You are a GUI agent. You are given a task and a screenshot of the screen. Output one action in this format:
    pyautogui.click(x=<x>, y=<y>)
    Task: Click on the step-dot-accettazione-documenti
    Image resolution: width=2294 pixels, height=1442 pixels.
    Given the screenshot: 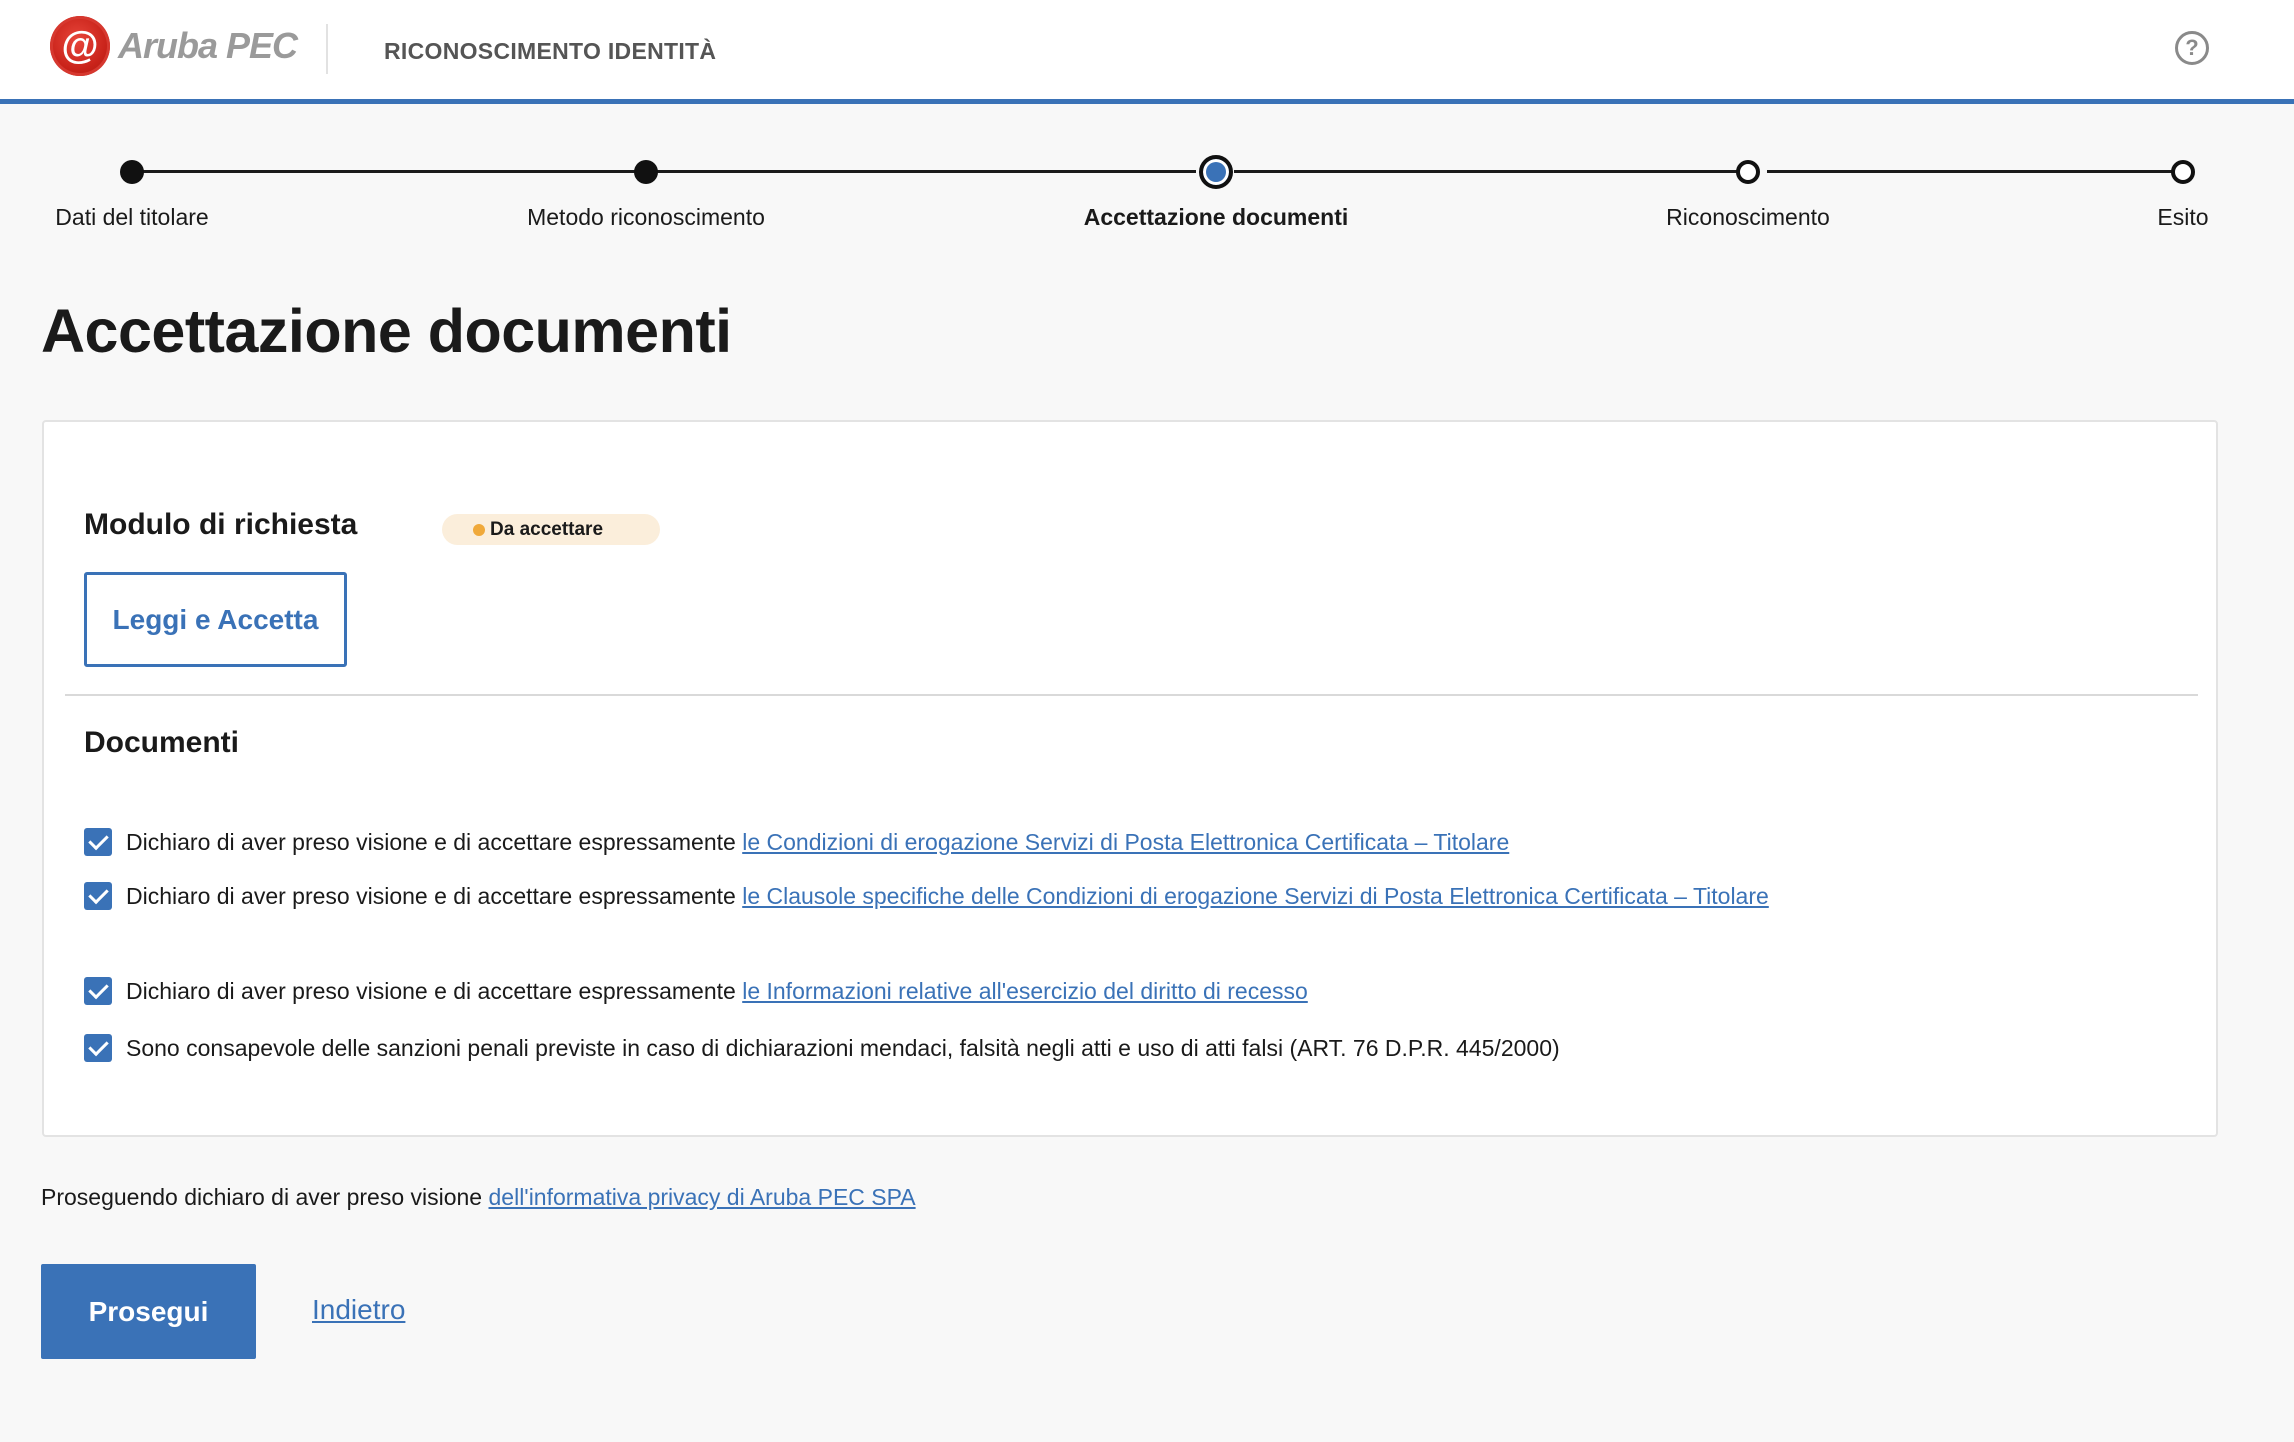 What is the action you would take?
    pyautogui.click(x=1216, y=171)
    